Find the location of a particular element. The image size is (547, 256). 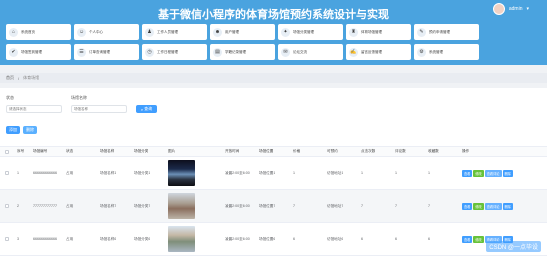

nav-item-label: 体育场馆管理 is located at coordinates (371, 31).